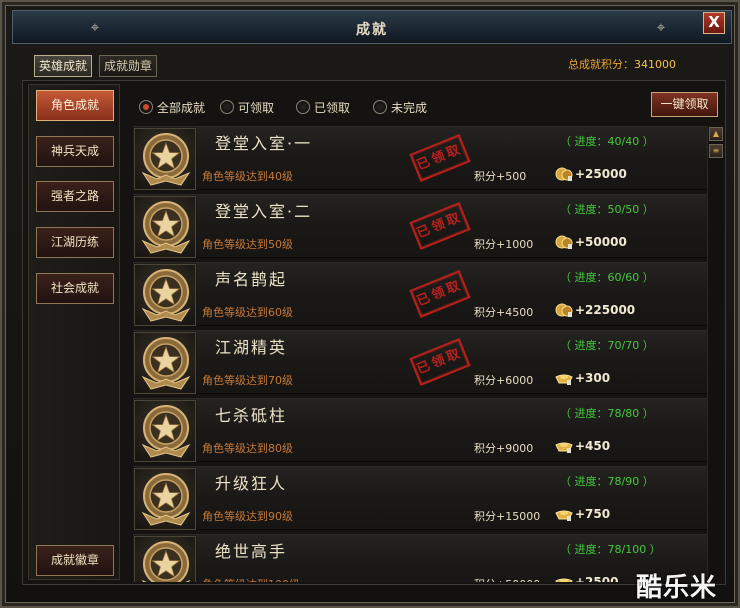 This screenshot has height=608, width=740. Describe the element at coordinates (181, 107) in the screenshot. I see `filter-label: 全部成就` at that location.